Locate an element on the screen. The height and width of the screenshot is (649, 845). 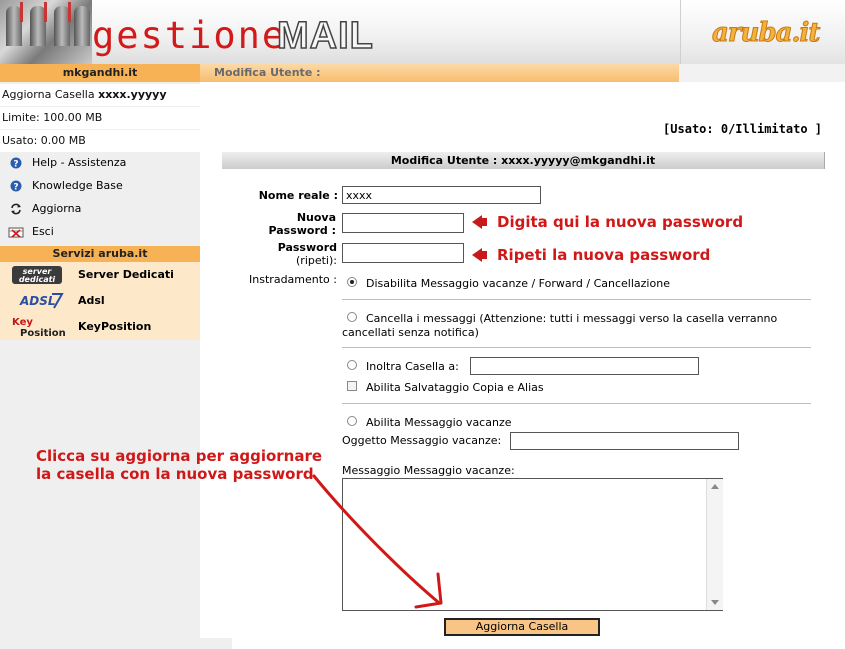
section-title: Modifica Utente : is located at coordinates (267, 72).